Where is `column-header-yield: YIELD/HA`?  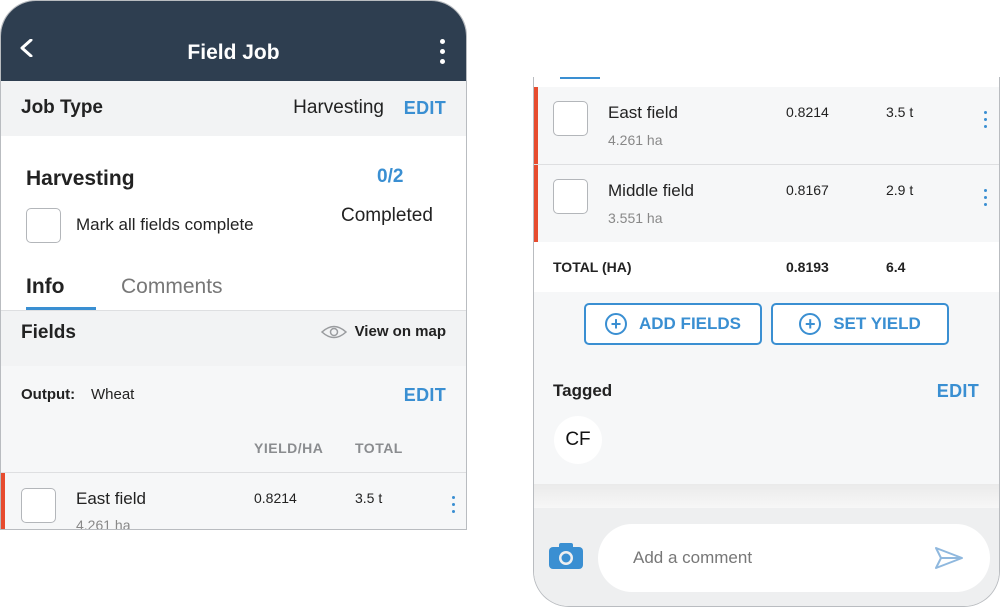 column-header-yield: YIELD/HA is located at coordinates (289, 448).